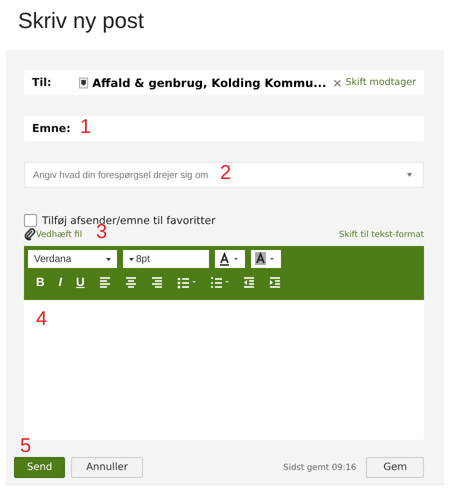 The width and height of the screenshot is (452, 500). Describe the element at coordinates (219, 282) in the screenshot. I see `numbers-button` at that location.